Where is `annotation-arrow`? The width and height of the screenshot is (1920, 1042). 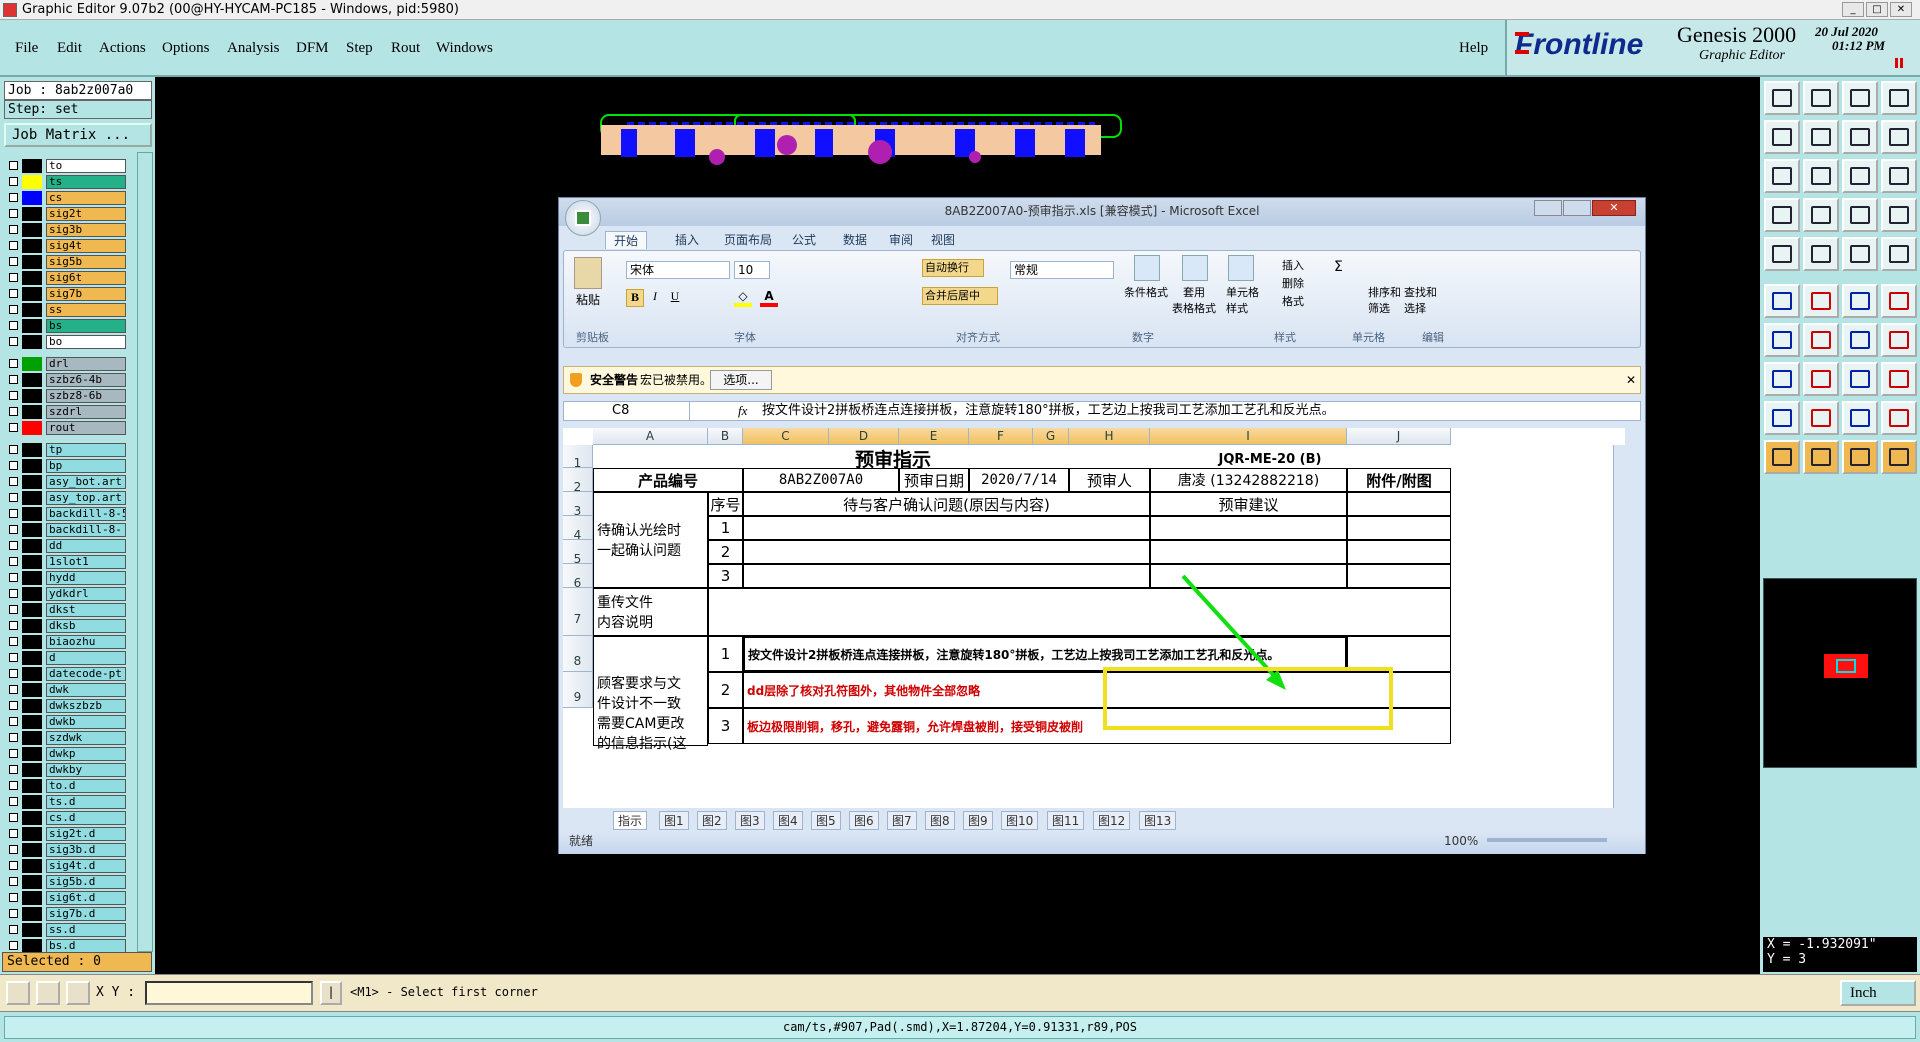
annotation-arrow is located at coordinates (1230, 628).